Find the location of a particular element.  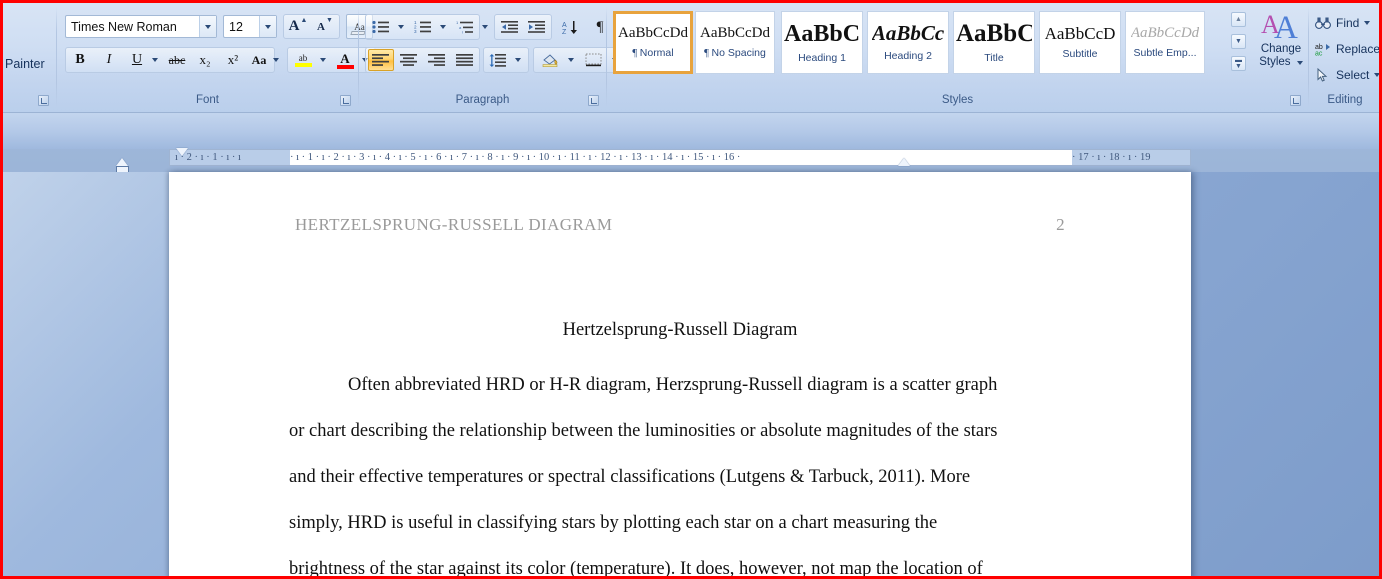

superscript-button: x² is located at coordinates (233, 60).